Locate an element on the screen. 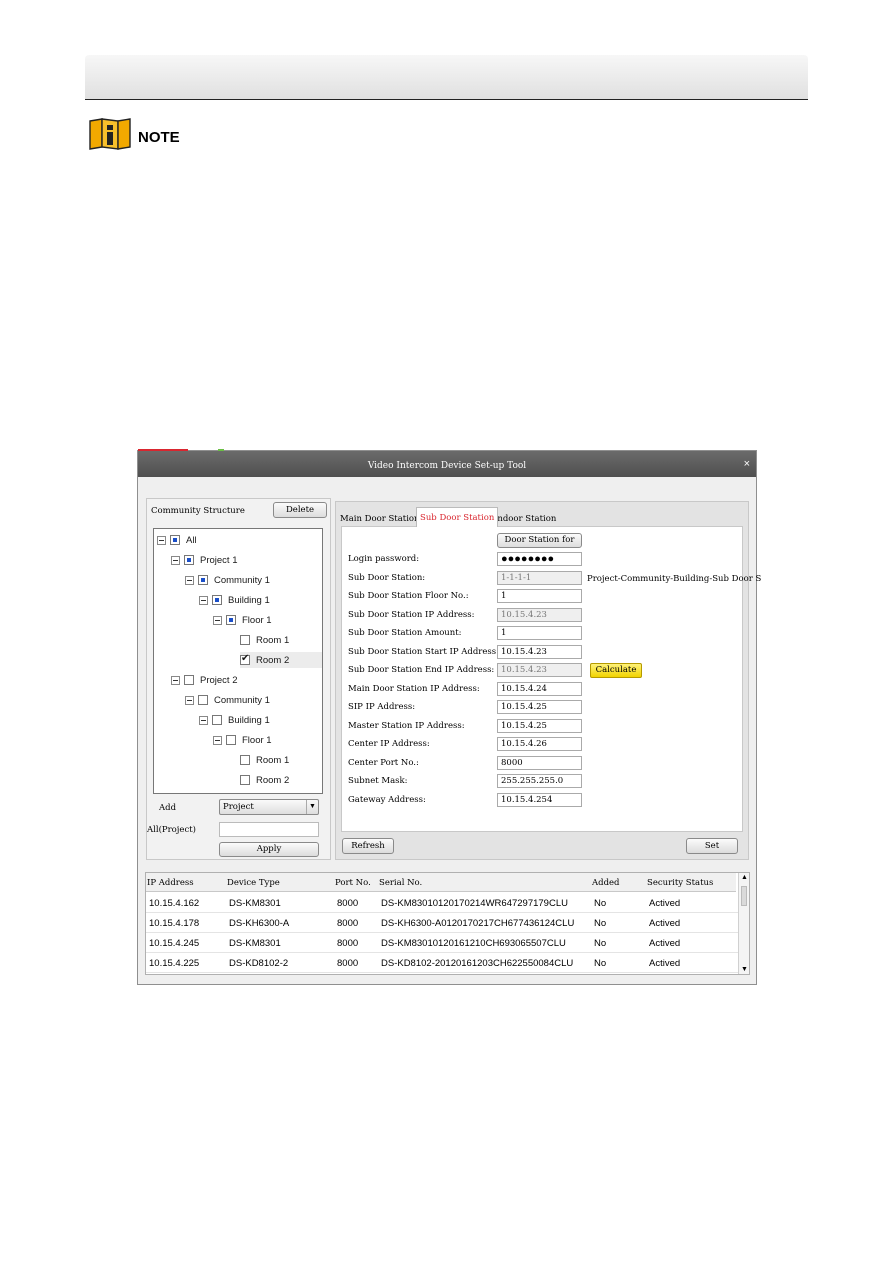  field-input: 10.15.4.24 is located at coordinates (539, 688).